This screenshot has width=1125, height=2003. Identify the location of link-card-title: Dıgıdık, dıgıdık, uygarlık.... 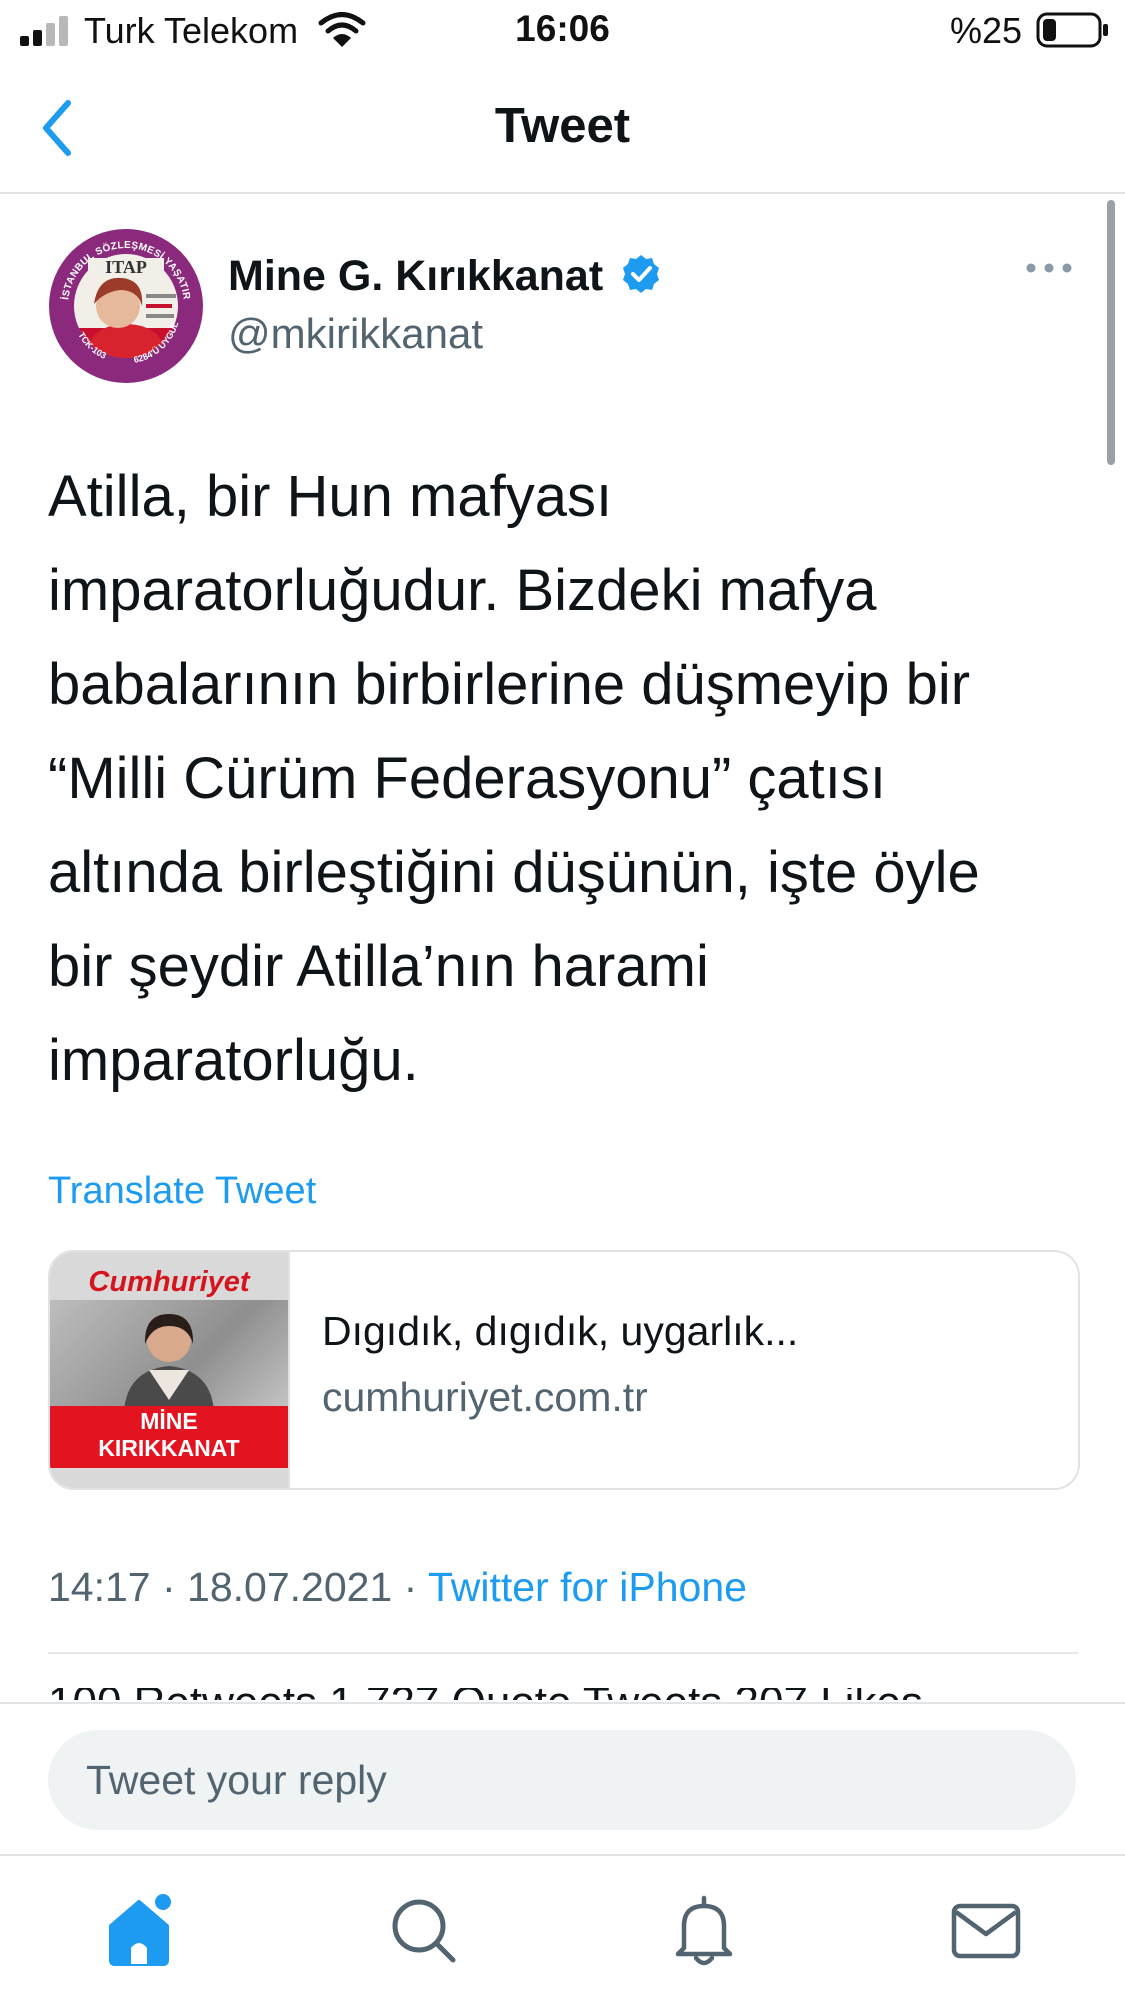
(560, 1331).